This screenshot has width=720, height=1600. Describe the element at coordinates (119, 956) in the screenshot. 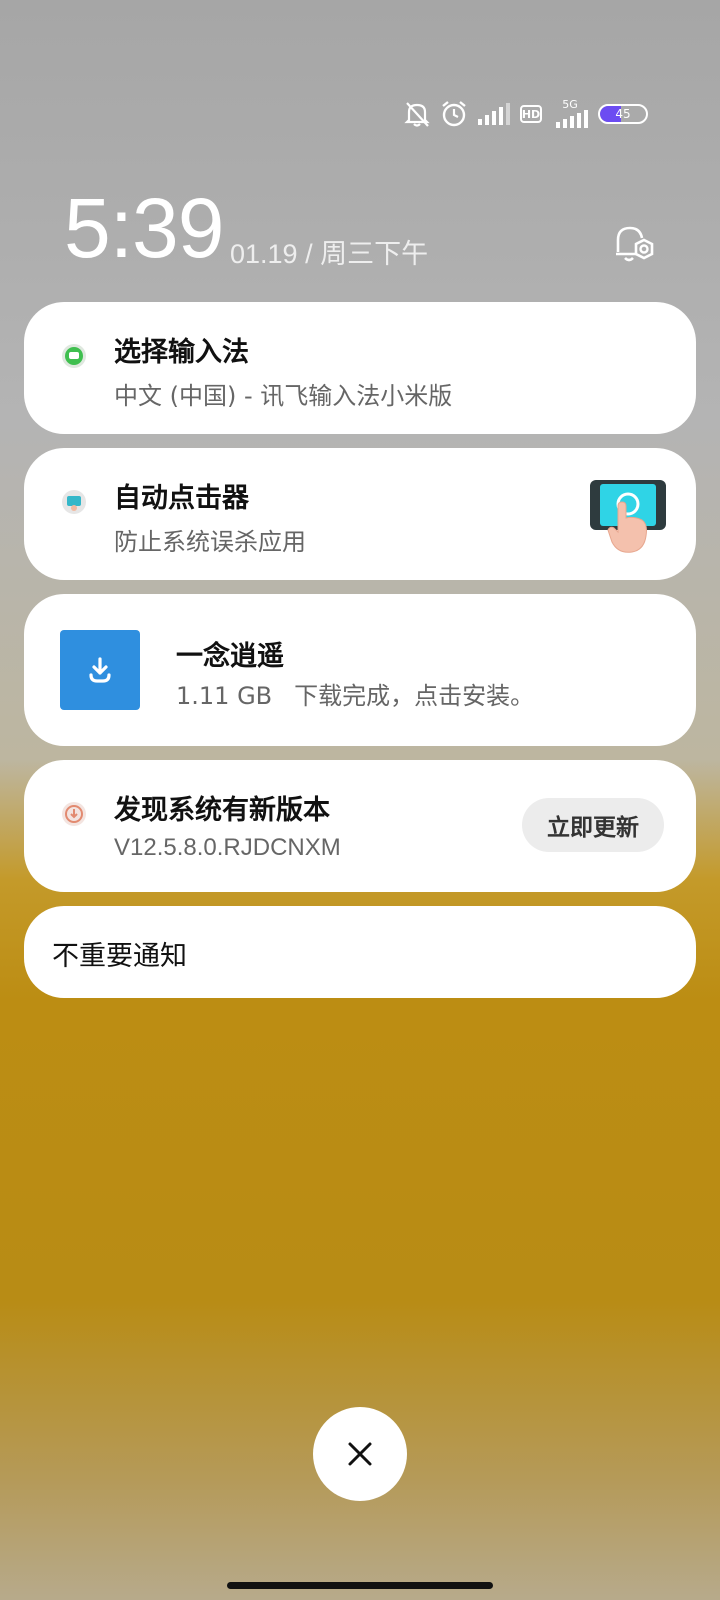

I see `unimportant-label: 不重要通知` at that location.